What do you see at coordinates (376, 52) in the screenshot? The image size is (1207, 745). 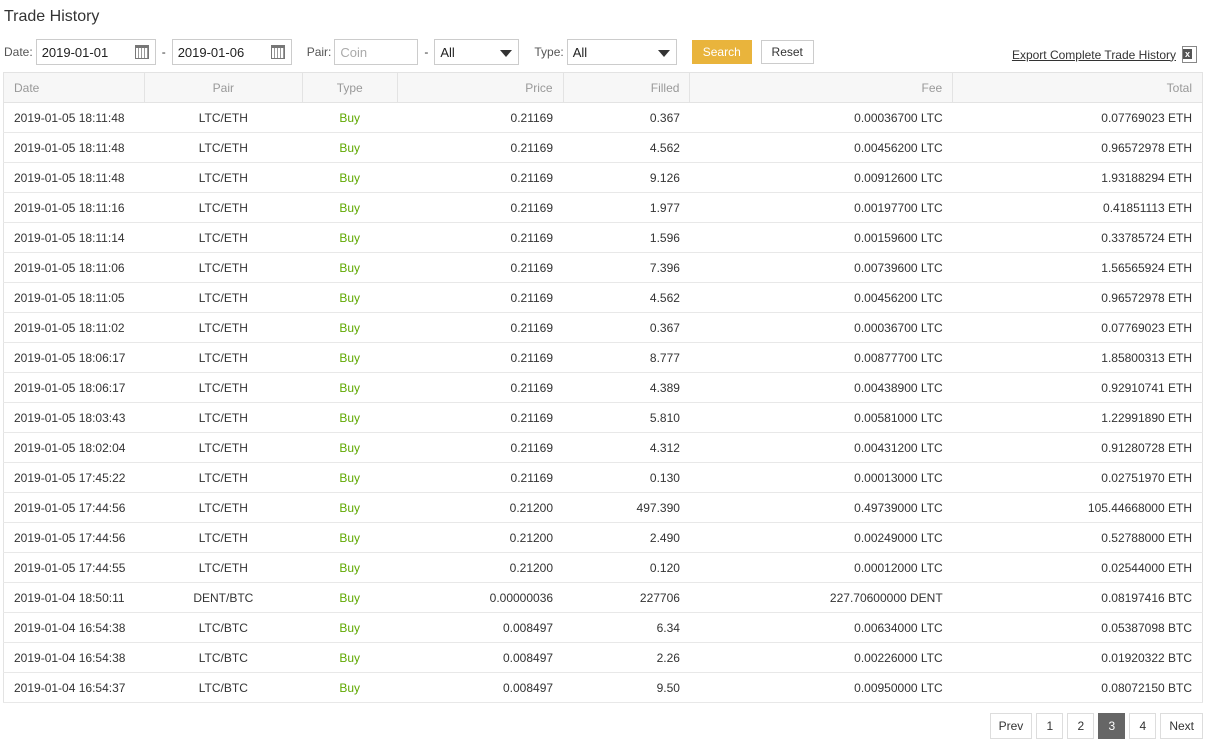 I see `coin-input: Coin` at bounding box center [376, 52].